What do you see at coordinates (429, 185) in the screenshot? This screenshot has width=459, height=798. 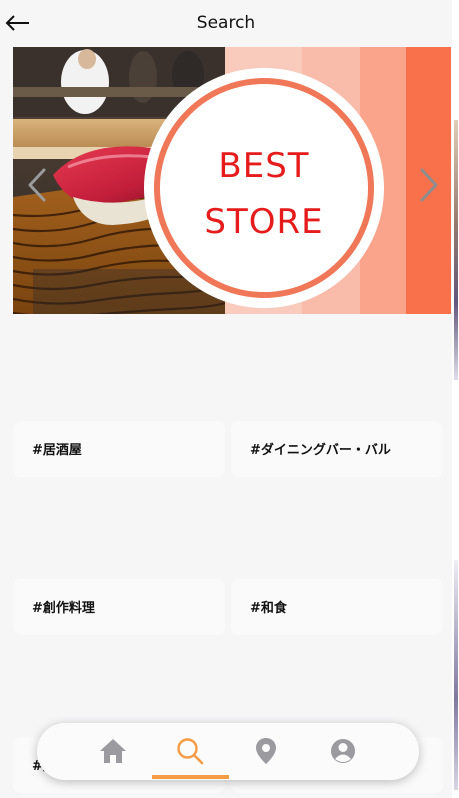 I see `carousel-next-icon` at bounding box center [429, 185].